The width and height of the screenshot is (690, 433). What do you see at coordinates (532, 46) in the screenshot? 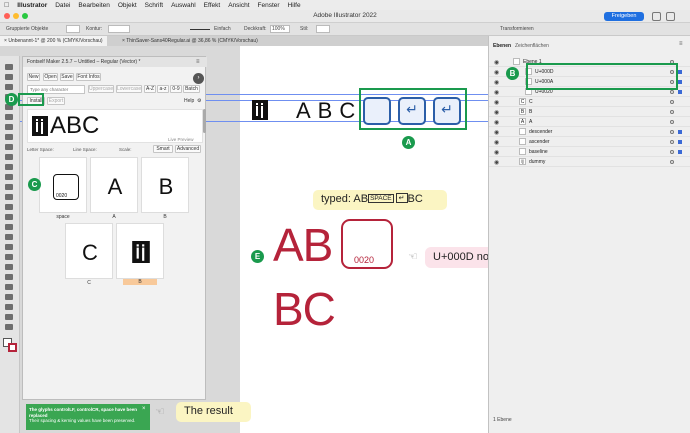
I see `tab-zeichenflaechen: Zeichenflächen` at bounding box center [532, 46].